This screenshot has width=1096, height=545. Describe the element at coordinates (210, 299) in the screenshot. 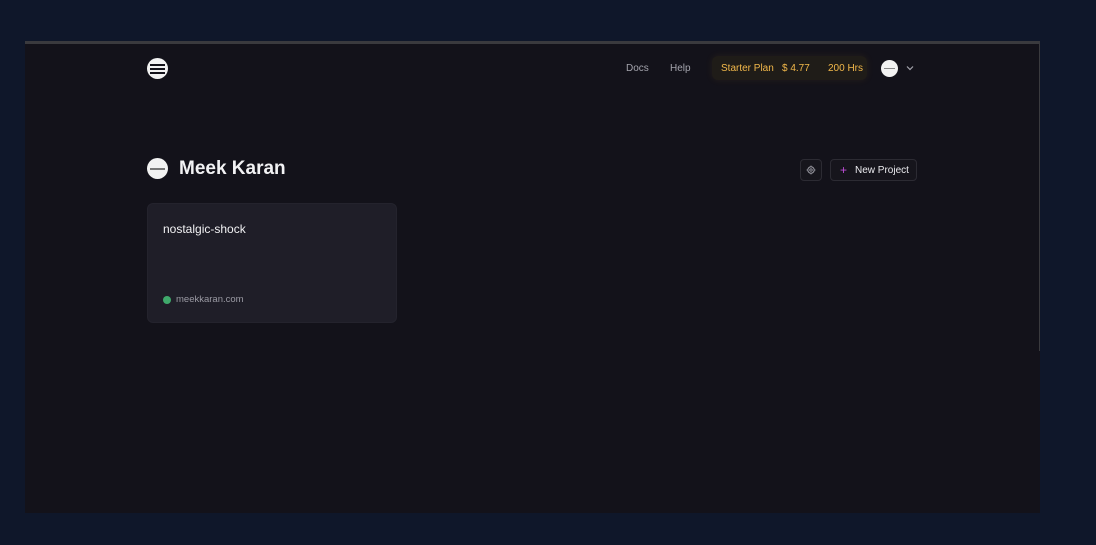

I see `project-domain-link: meekkaran.com` at that location.